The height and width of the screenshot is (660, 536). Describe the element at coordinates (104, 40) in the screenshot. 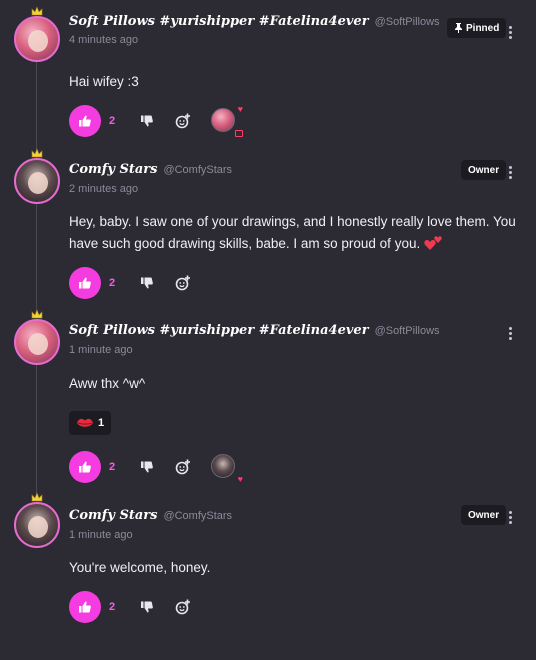

I see `comment-timestamp: 4 minutes ago` at that location.